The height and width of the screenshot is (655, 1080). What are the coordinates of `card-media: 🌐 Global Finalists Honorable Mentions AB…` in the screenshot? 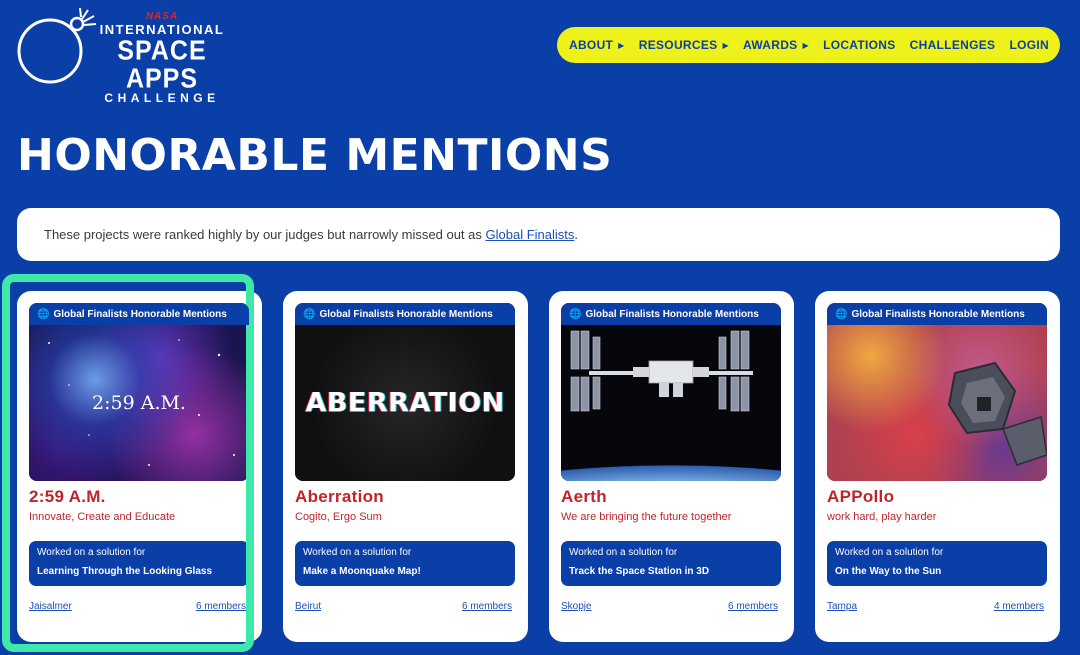 It's located at (405, 392).